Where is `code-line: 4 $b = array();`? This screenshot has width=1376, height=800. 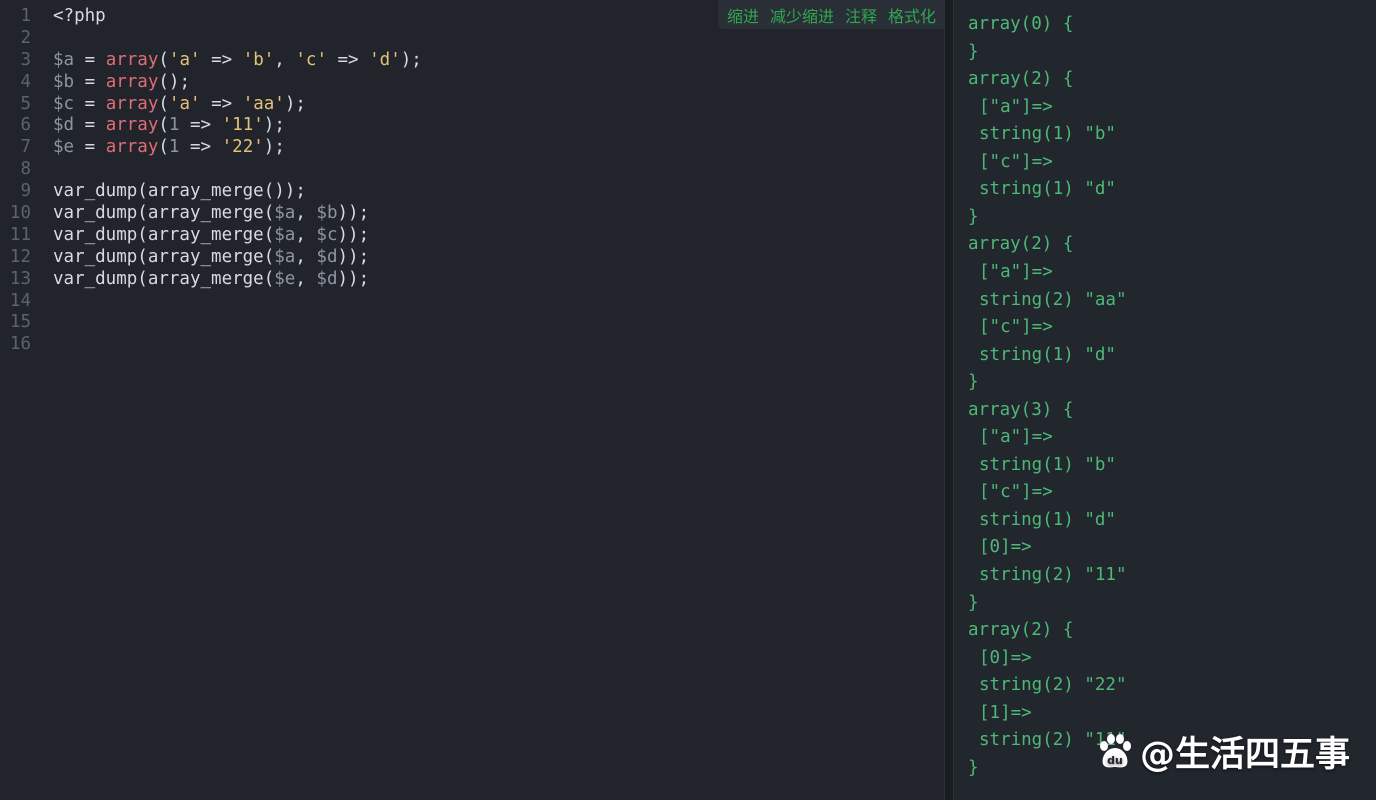
code-line: 4 $b = array(); is located at coordinates (472, 83).